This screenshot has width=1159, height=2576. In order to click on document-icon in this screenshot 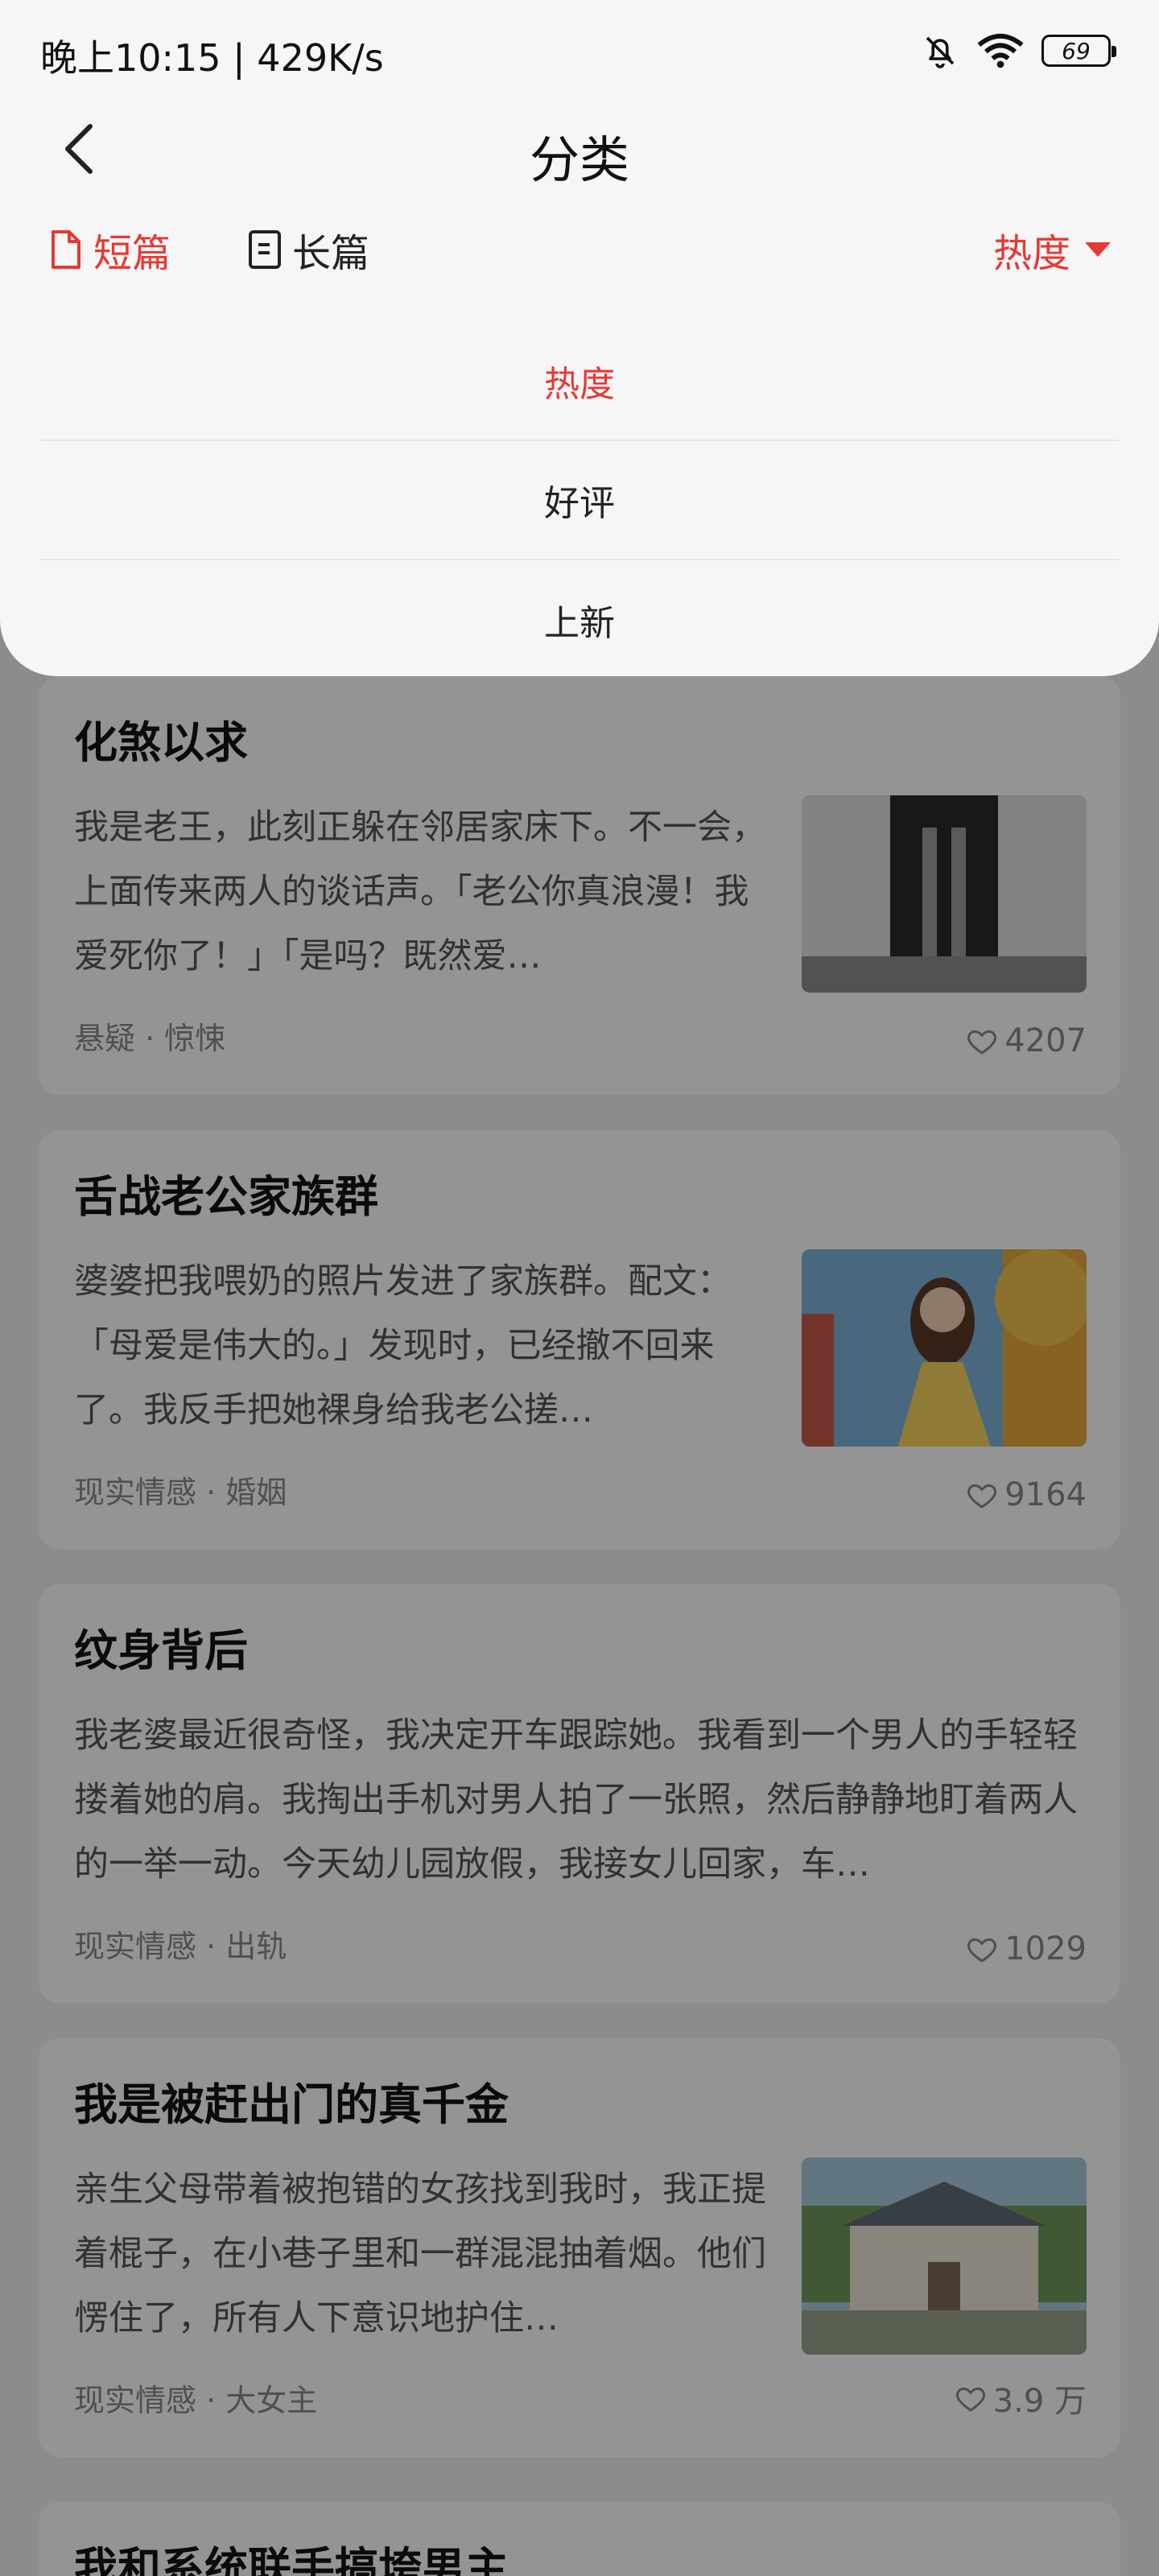, I will do `click(66, 249)`.